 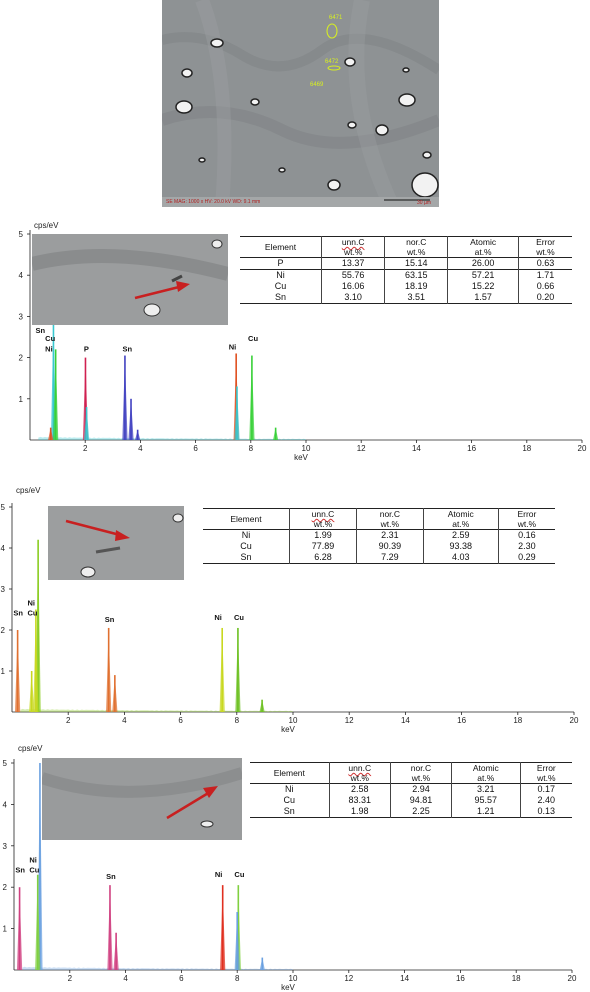 What do you see at coordinates (379, 558) in the screenshot?
I see `table-row: Sn 6.28 7.29 4.03 0.29` at bounding box center [379, 558].